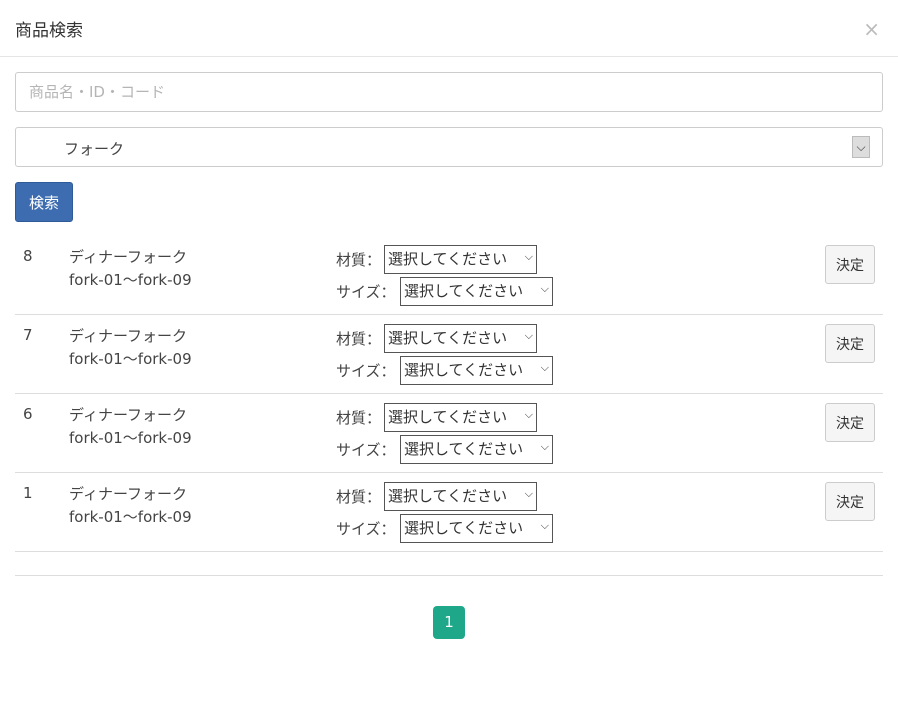 Image resolution: width=898 pixels, height=705 pixels. Describe the element at coordinates (28, 335) in the screenshot. I see `item-number: 7` at that location.